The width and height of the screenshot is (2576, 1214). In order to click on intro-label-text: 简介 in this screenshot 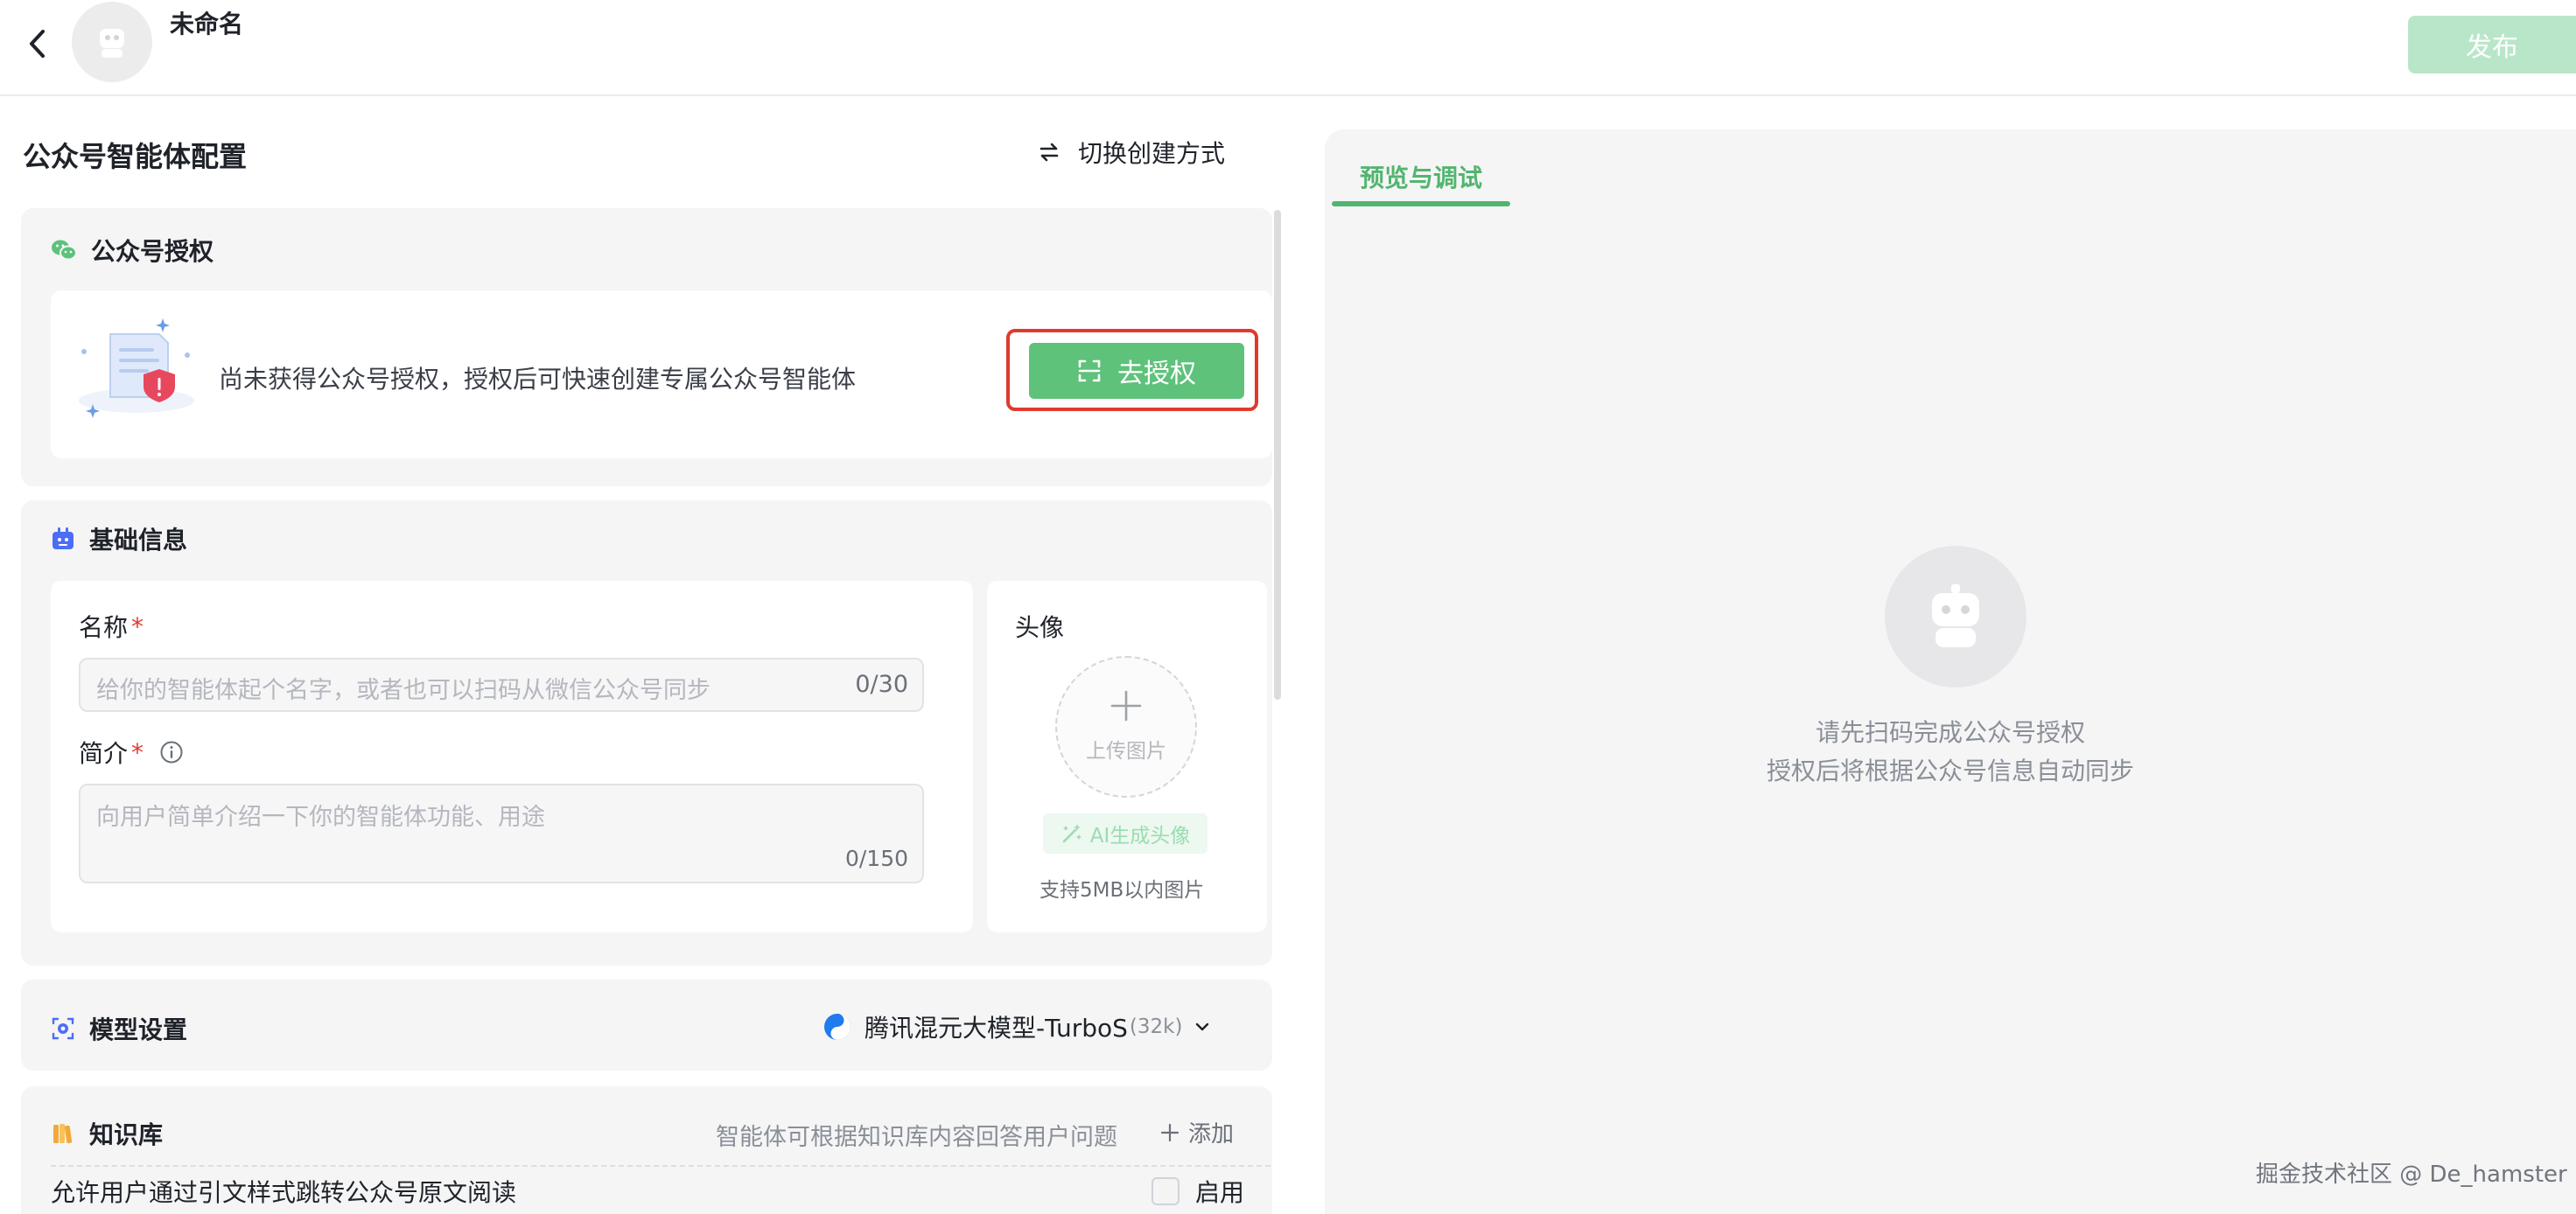, I will do `click(104, 753)`.